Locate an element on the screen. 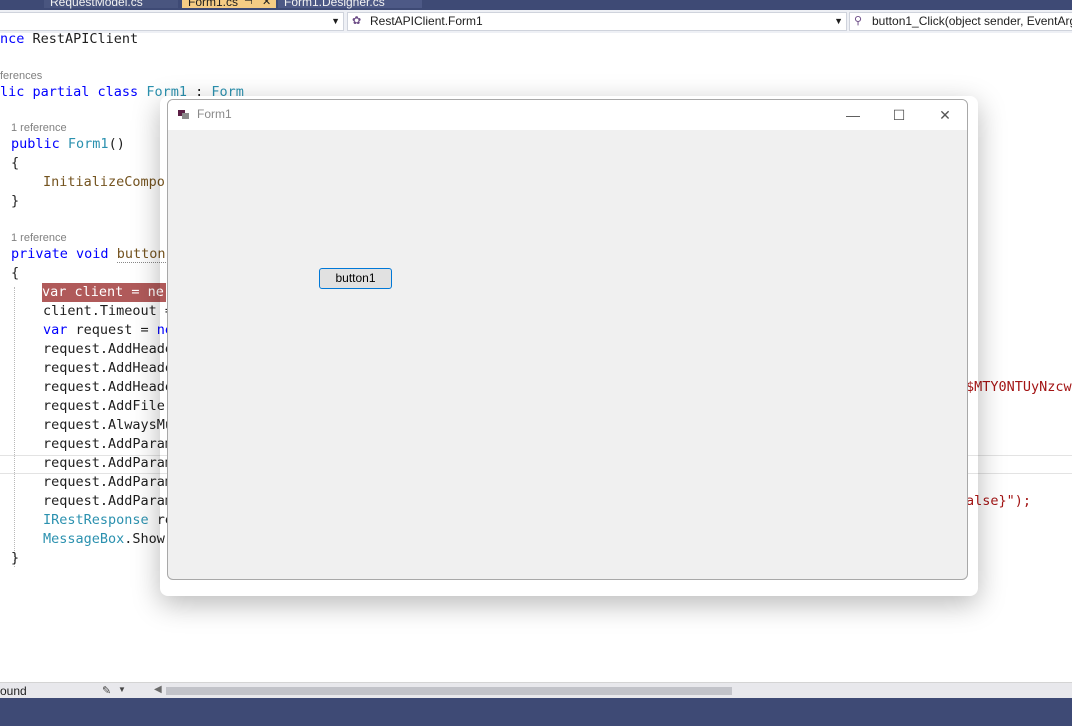 Image resolution: width=1072 pixels, height=726 pixels. form1-title-bar: Form1 — ☐ ✕ is located at coordinates (567, 115).